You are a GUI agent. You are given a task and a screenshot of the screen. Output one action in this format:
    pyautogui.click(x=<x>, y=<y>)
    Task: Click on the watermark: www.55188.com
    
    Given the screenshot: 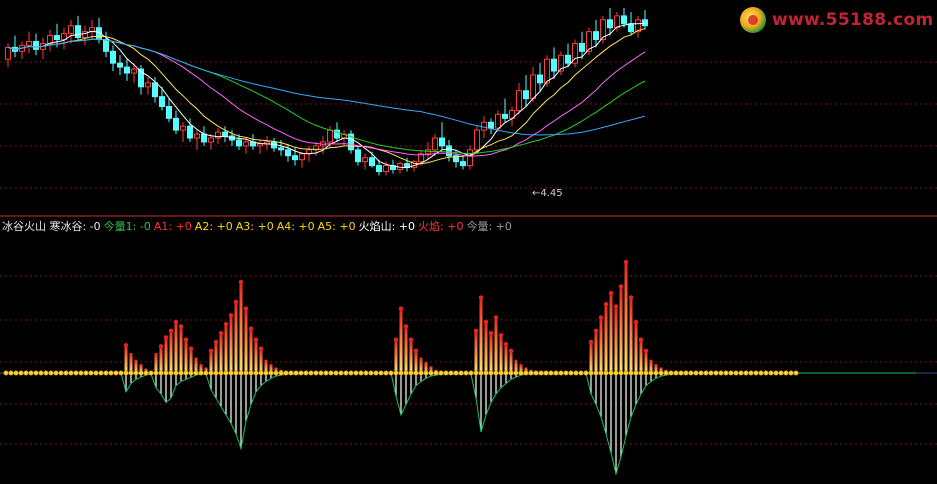 What is the action you would take?
    pyautogui.click(x=837, y=20)
    